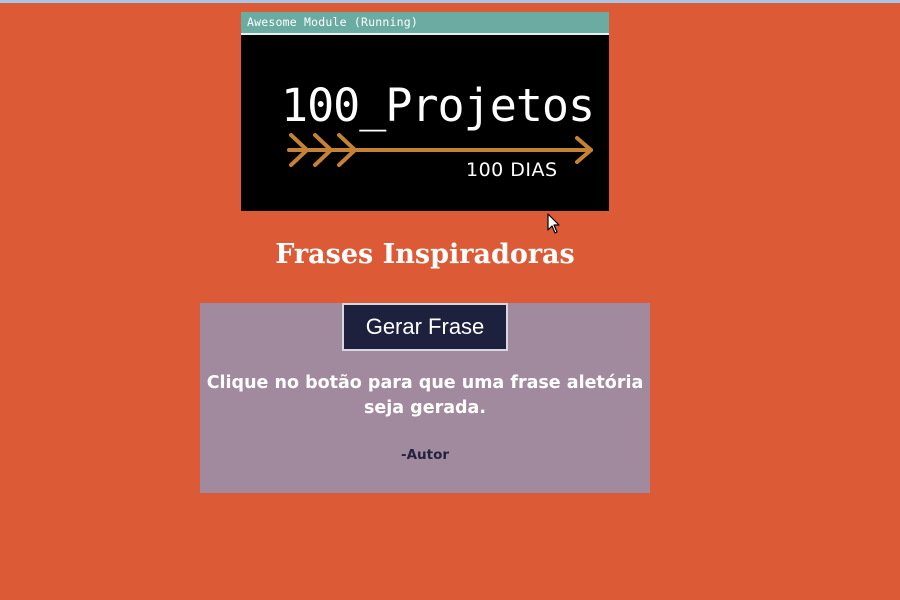 Image resolution: width=900 pixels, height=600 pixels. I want to click on logo-subtitle: 100 DIAS, so click(512, 170).